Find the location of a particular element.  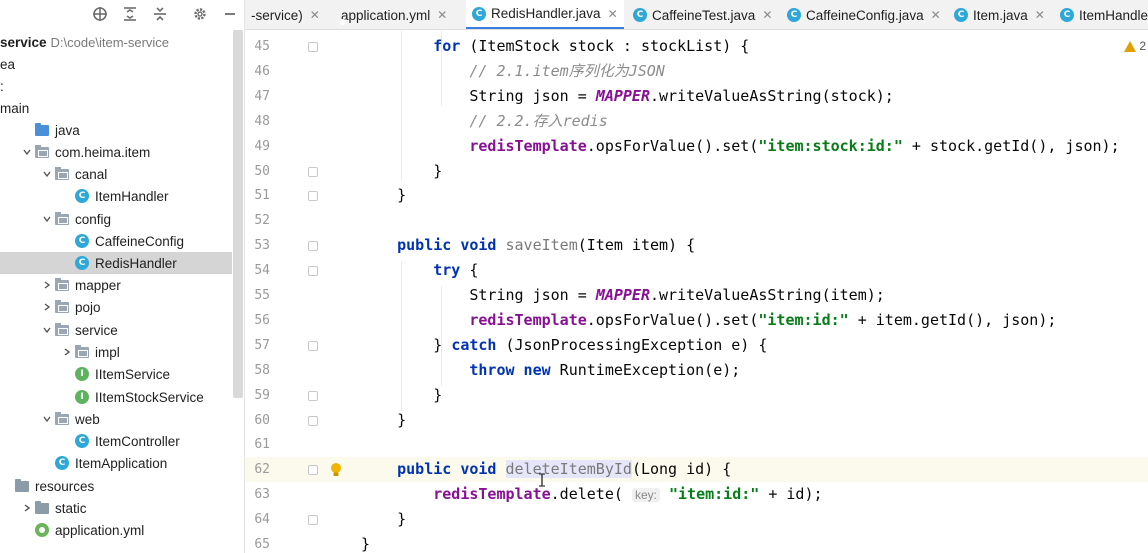

tree-item-caffeineconfig: C CaffeineConfig is located at coordinates (116, 241).